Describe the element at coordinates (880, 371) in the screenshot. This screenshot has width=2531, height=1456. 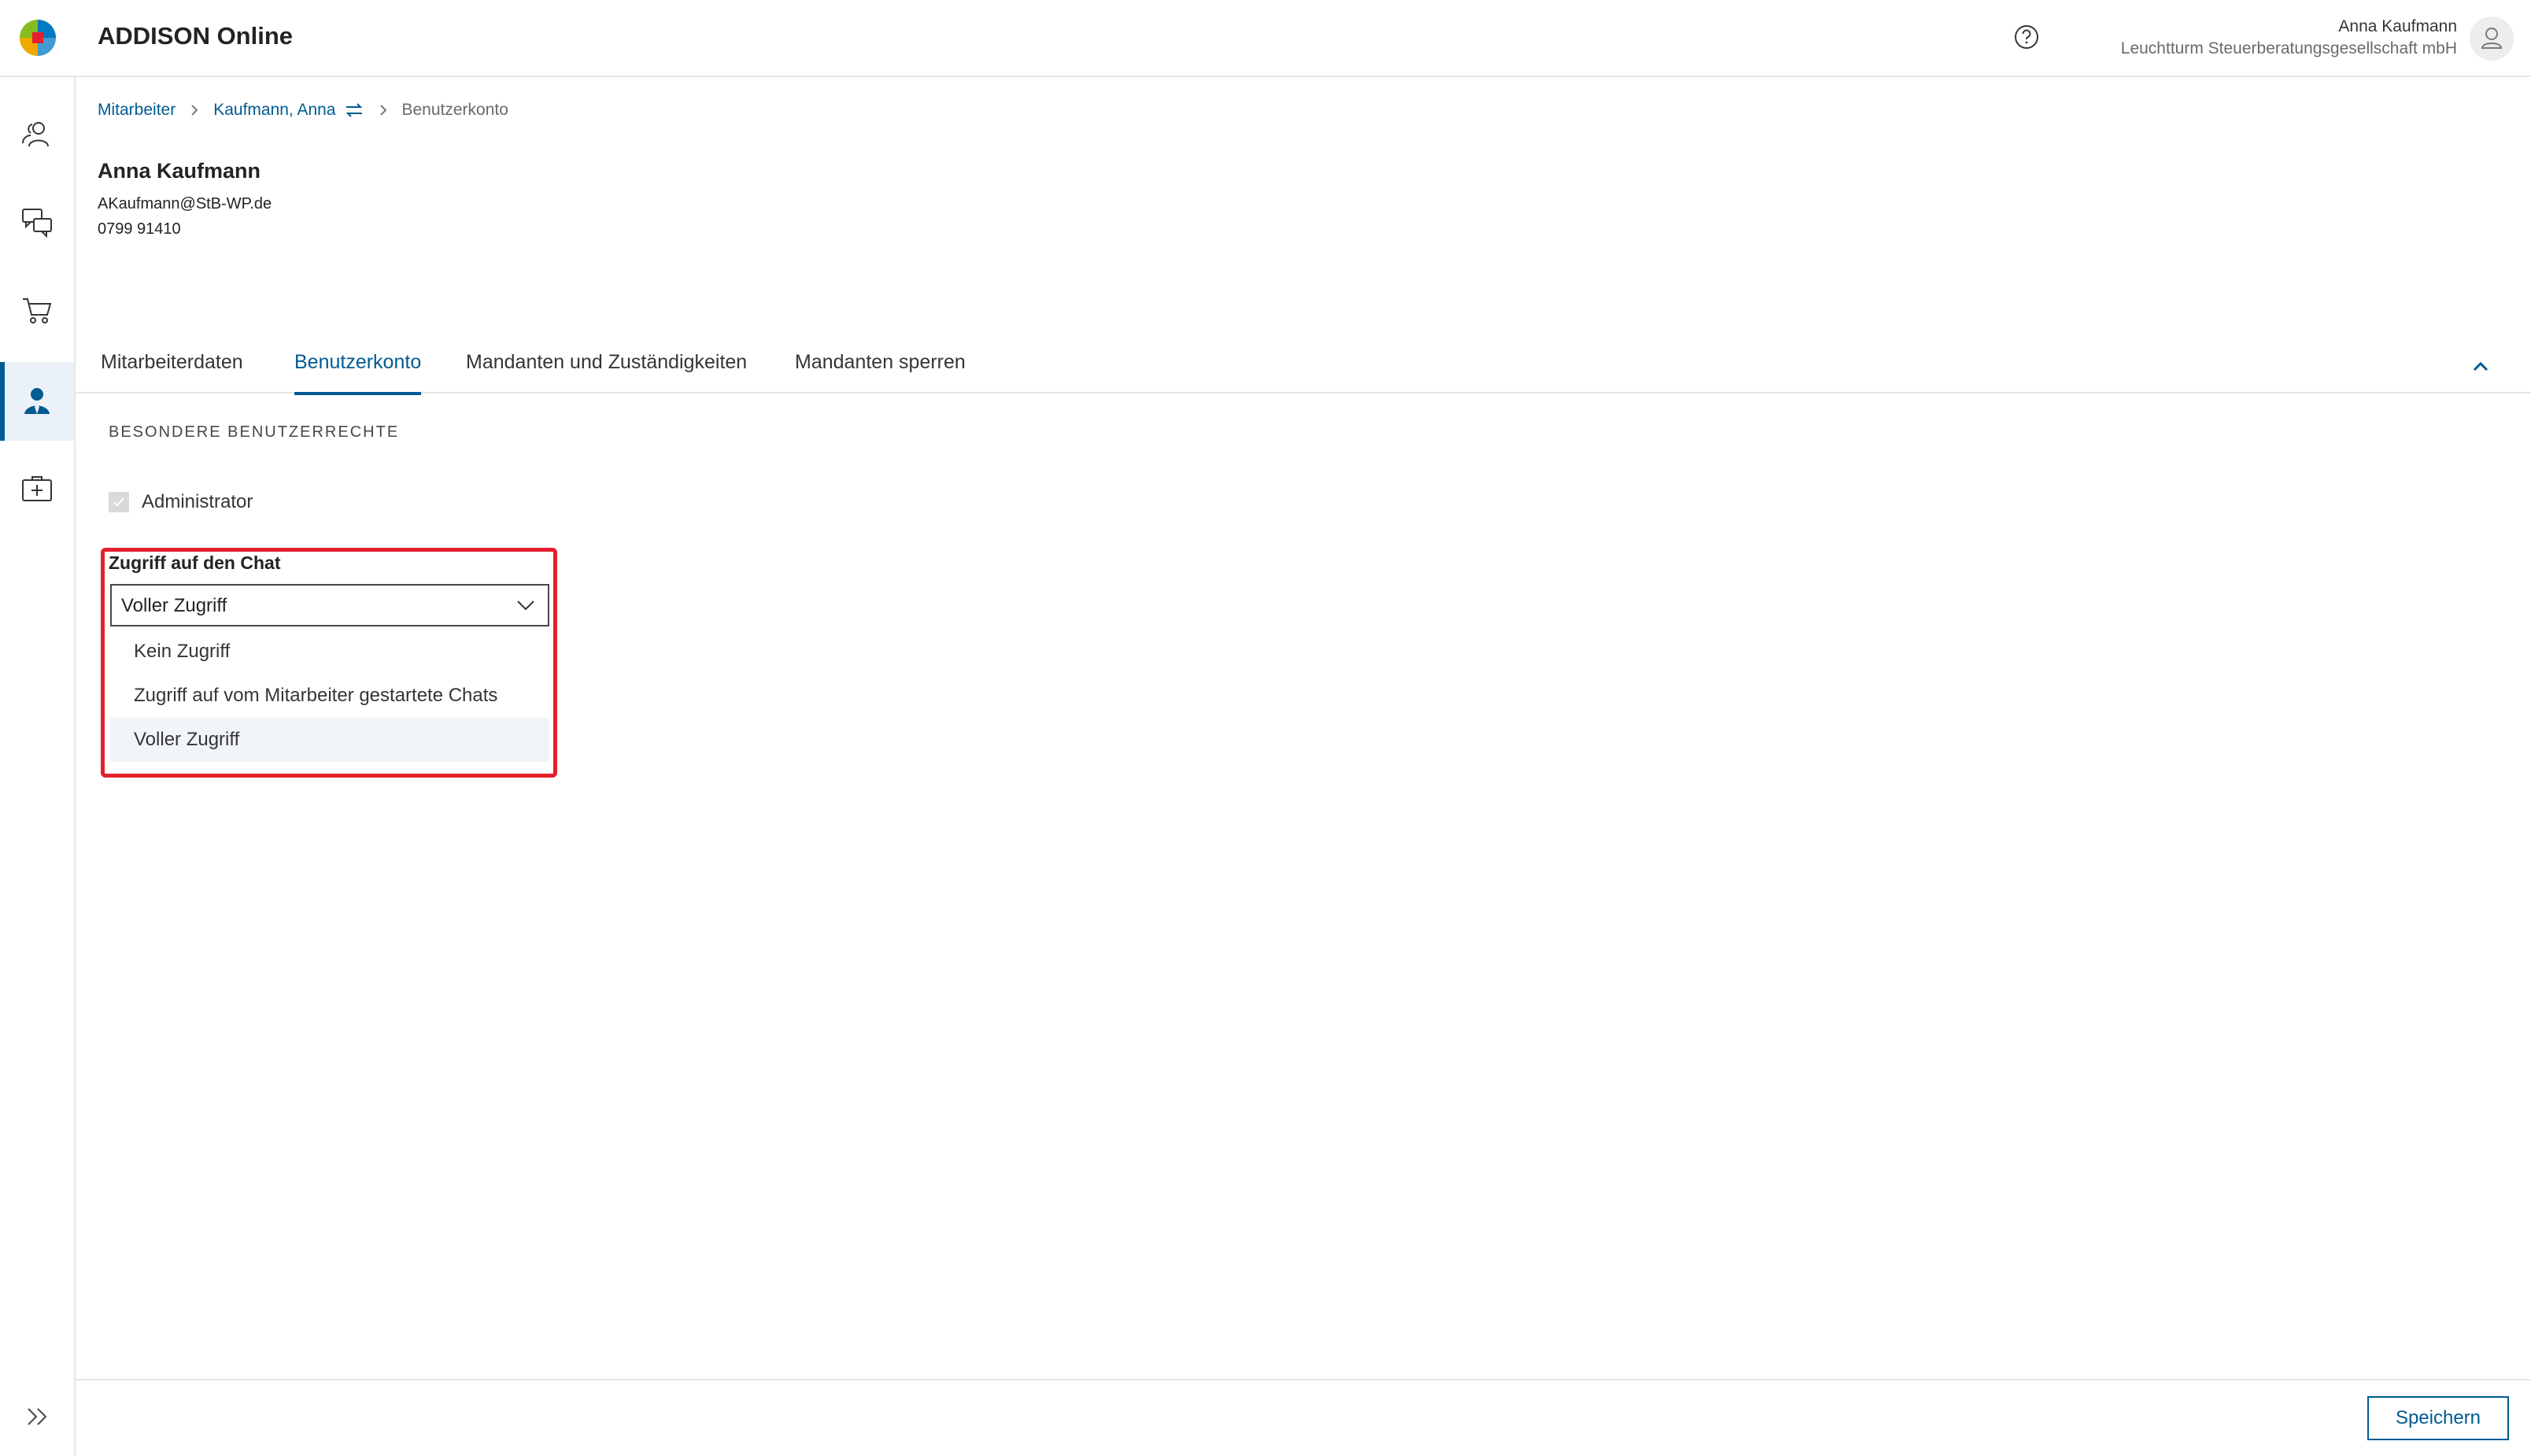
I see `tab-block-clients: Mandanten sperren` at that location.